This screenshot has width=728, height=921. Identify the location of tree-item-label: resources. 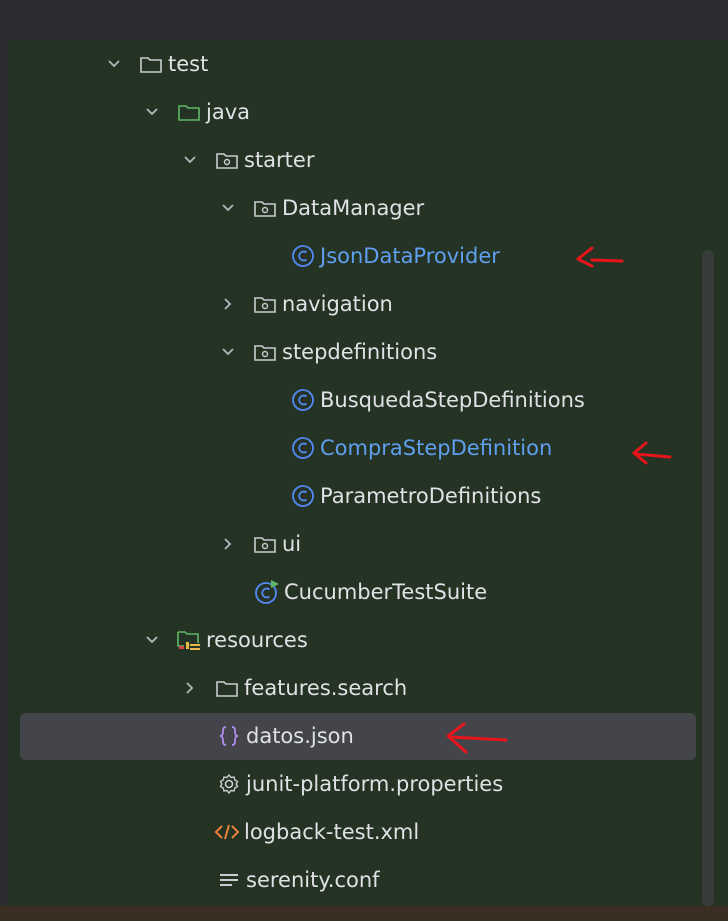
(257, 640).